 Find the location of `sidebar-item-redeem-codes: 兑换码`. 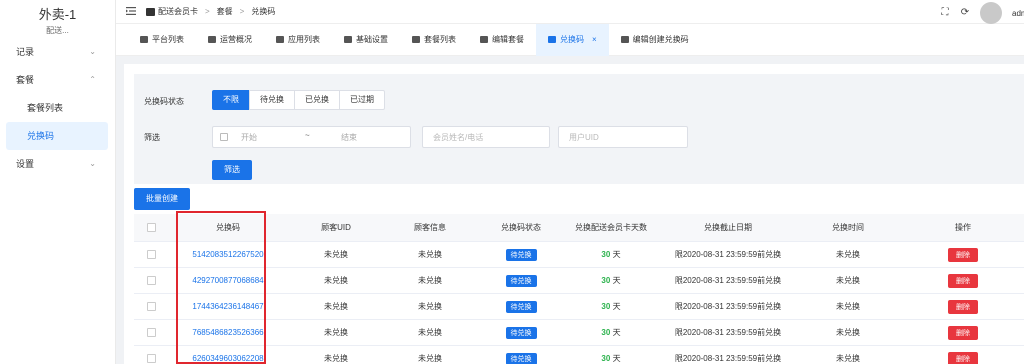

sidebar-item-redeem-codes: 兑换码 is located at coordinates (57, 136).